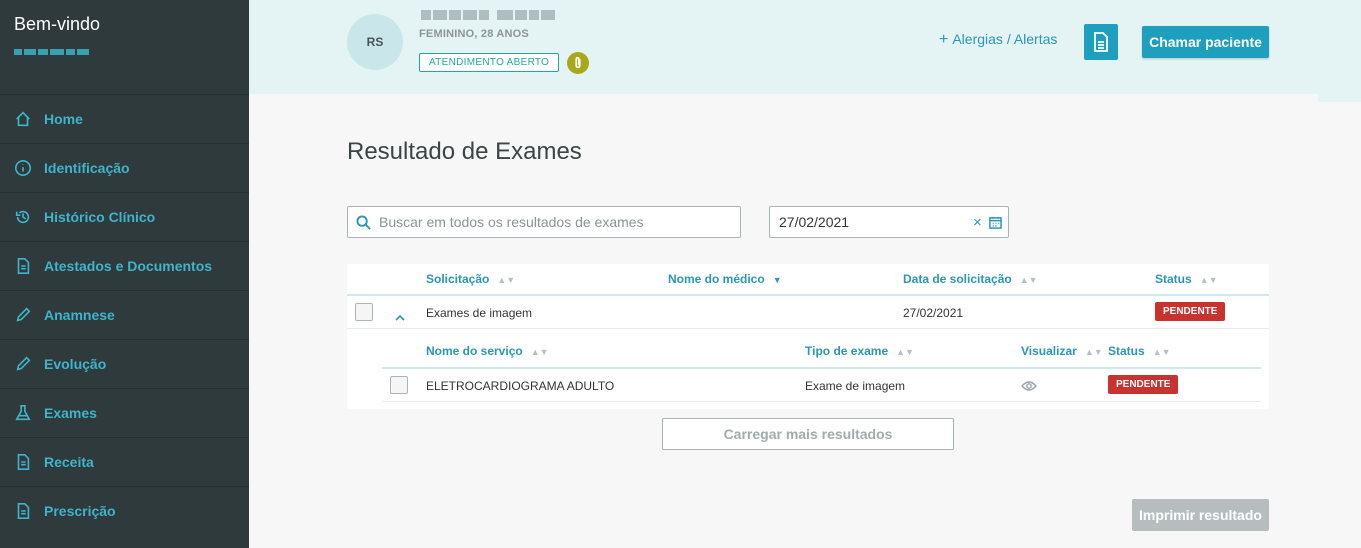  What do you see at coordinates (716, 279) in the screenshot?
I see `column-label: Nome do médico` at bounding box center [716, 279].